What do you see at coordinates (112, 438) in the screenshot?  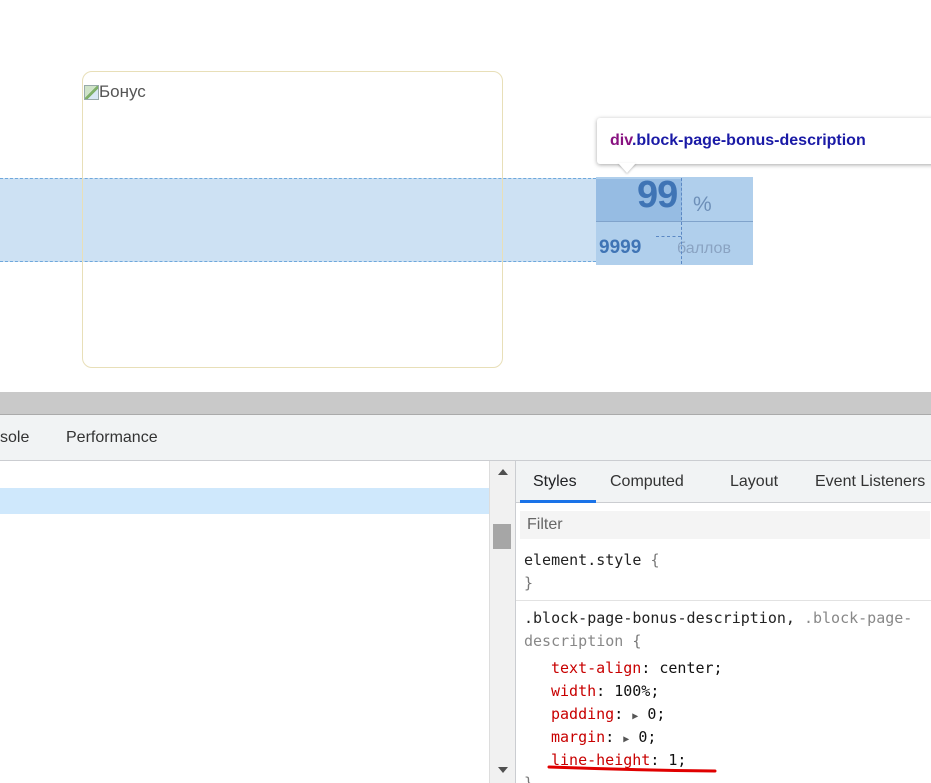 I see `tab-performance: Performance` at bounding box center [112, 438].